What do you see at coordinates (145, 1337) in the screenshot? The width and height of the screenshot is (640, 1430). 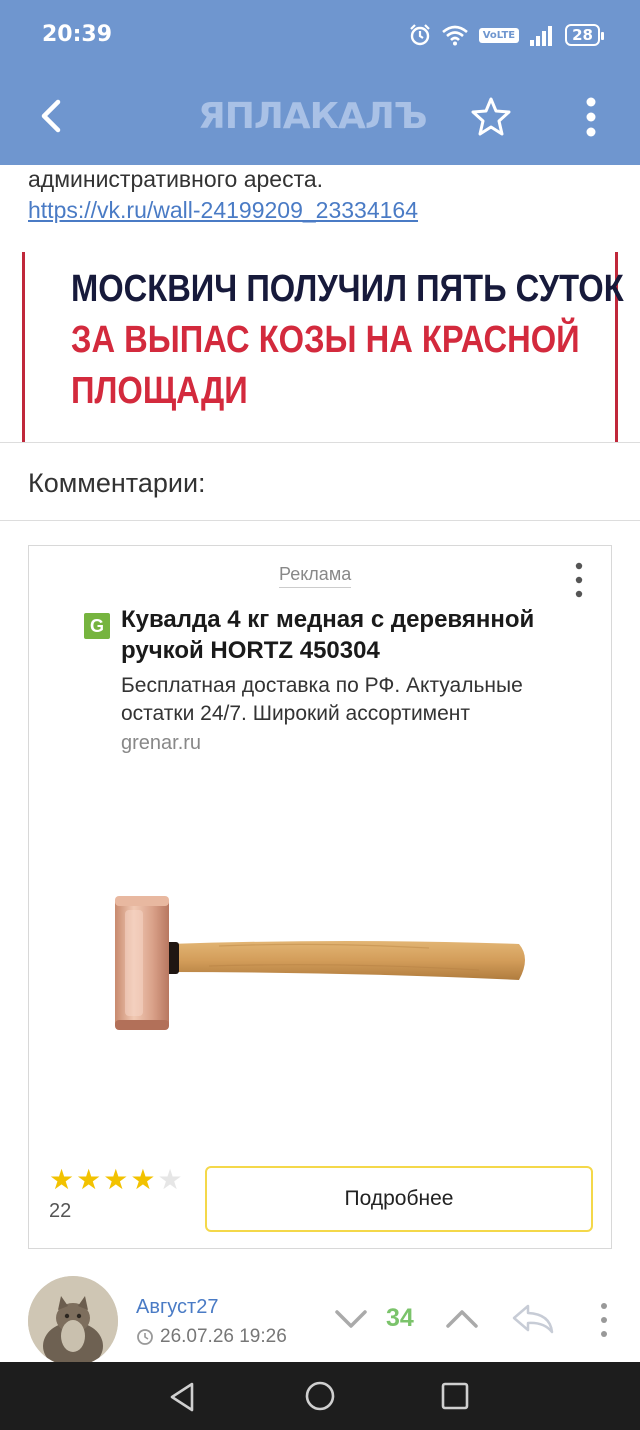 I see `clock-icon` at bounding box center [145, 1337].